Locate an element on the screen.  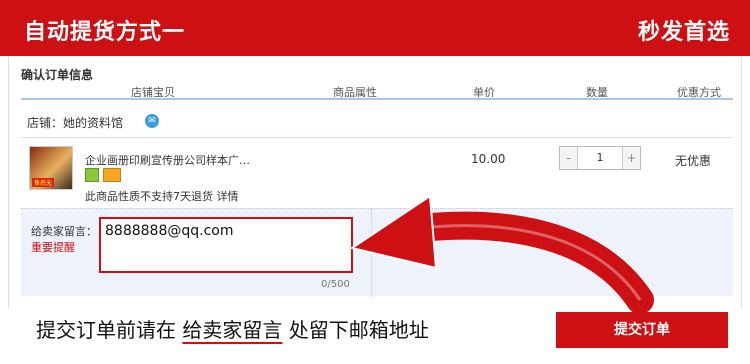
shop-row: 店铺：她的资料馆 ✉ is located at coordinates (377, 121).